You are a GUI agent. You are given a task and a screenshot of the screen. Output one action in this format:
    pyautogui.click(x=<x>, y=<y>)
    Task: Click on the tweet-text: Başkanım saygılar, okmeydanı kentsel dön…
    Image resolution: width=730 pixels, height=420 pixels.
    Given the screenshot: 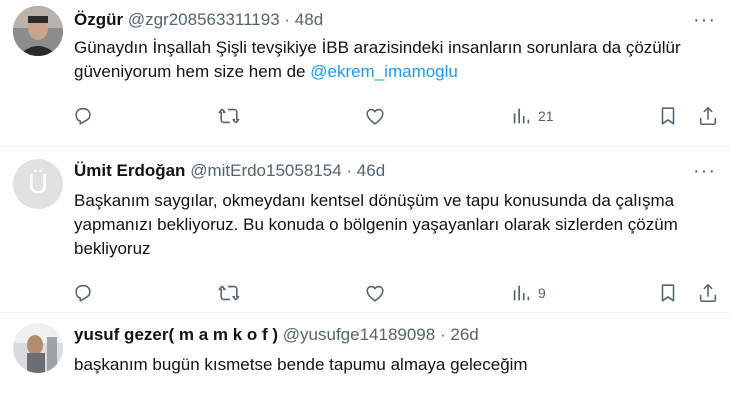 What is the action you would take?
    pyautogui.click(x=376, y=224)
    